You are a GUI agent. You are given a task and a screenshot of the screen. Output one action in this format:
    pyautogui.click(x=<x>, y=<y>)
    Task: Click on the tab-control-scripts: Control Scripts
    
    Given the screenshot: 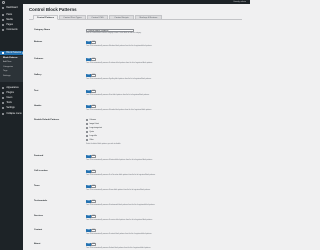 What is the action you would take?
    pyautogui.click(x=121, y=17)
    